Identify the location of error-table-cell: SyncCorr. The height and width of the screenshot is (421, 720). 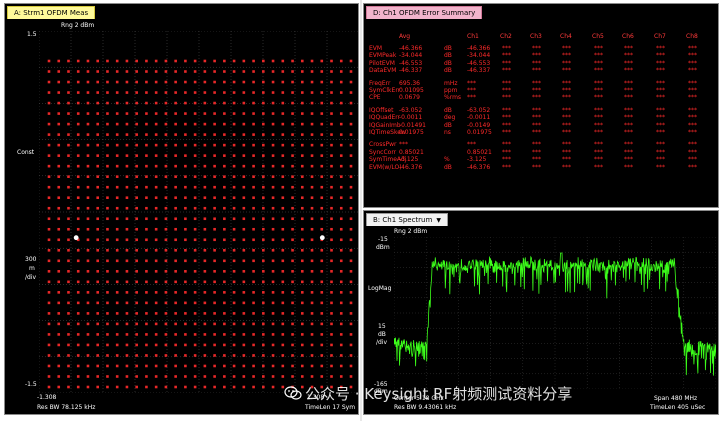
(383, 152).